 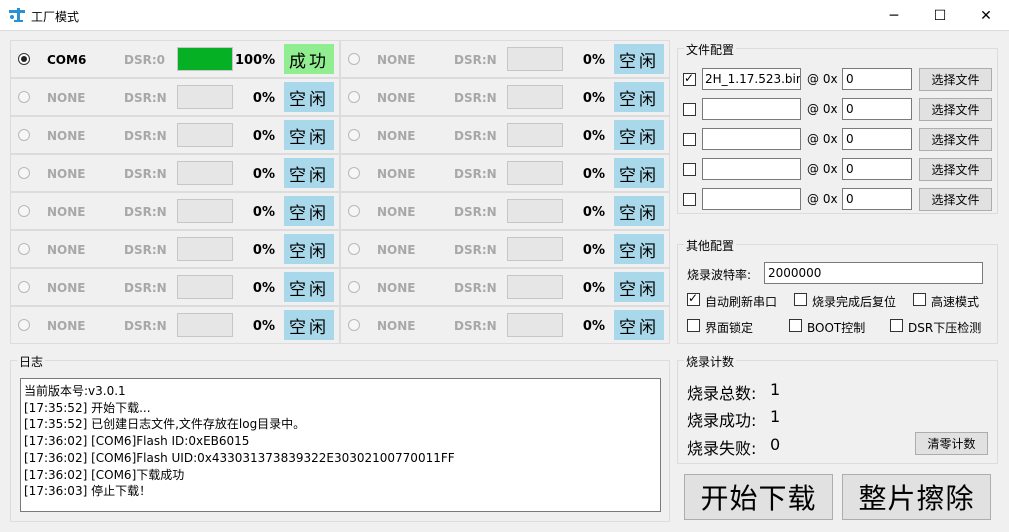 I want to click on title-bar: 工厂模式 ─ ☐ ✕, so click(x=504, y=15).